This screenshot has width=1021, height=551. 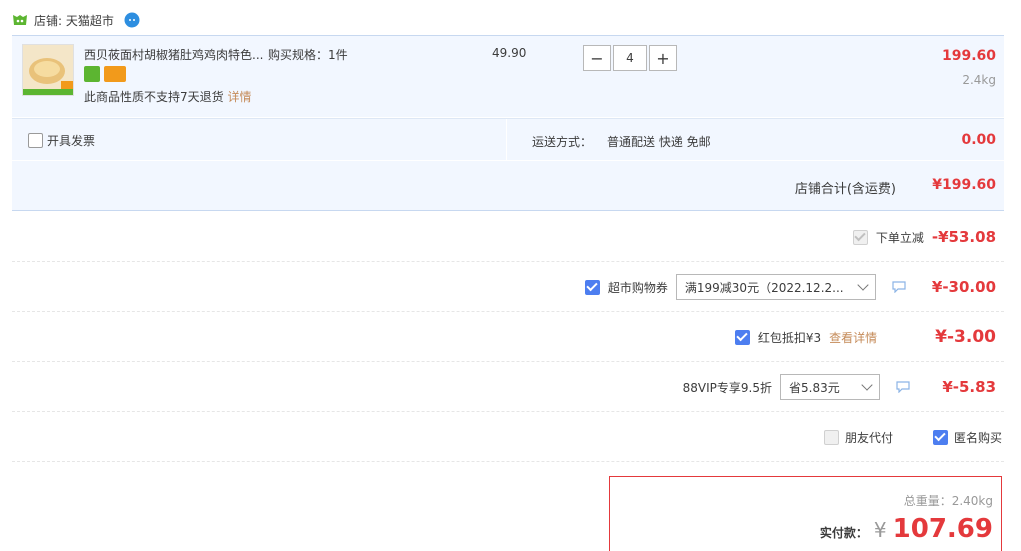 I want to click on instant-discount-label: 下单立减, so click(x=899, y=237).